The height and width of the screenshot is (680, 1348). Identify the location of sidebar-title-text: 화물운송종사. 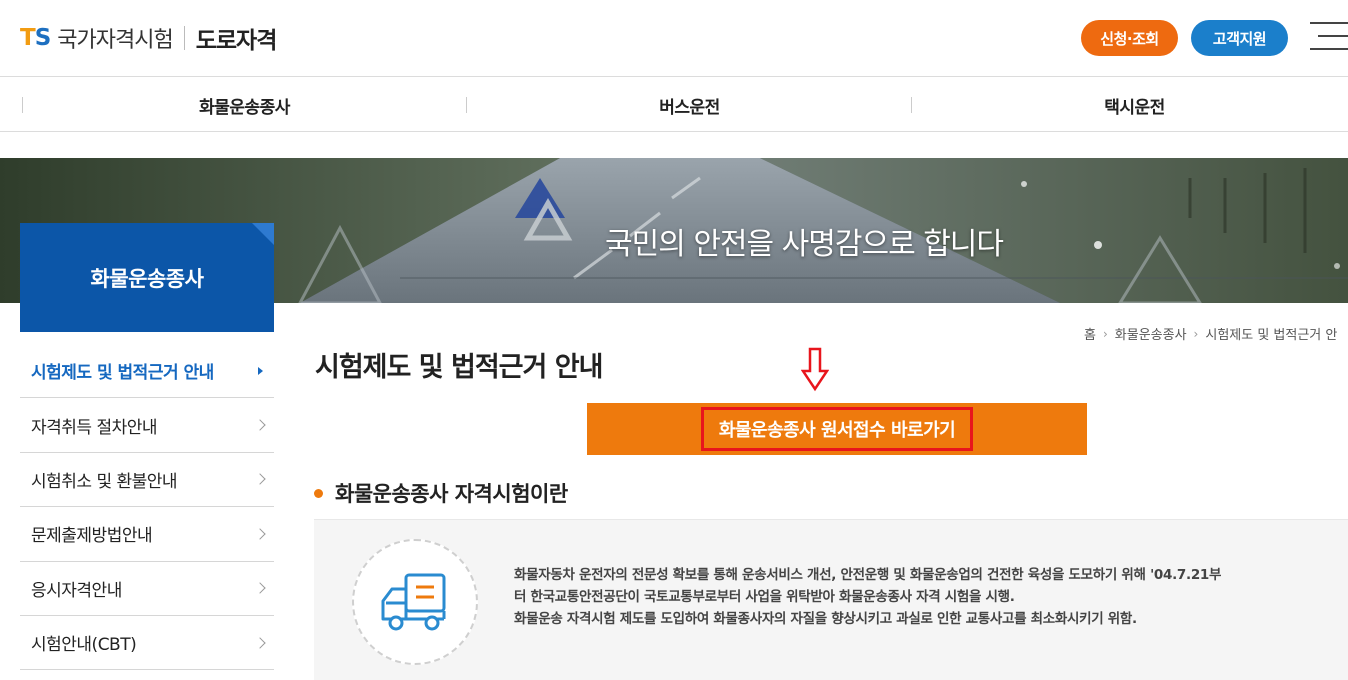
(147, 278).